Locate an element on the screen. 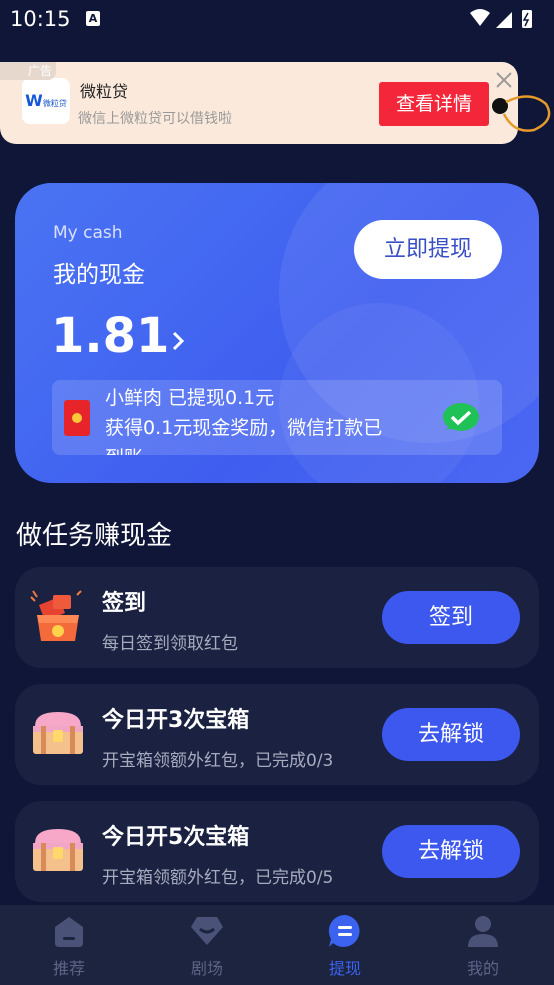 The image size is (554, 985). close-icon is located at coordinates (504, 80).